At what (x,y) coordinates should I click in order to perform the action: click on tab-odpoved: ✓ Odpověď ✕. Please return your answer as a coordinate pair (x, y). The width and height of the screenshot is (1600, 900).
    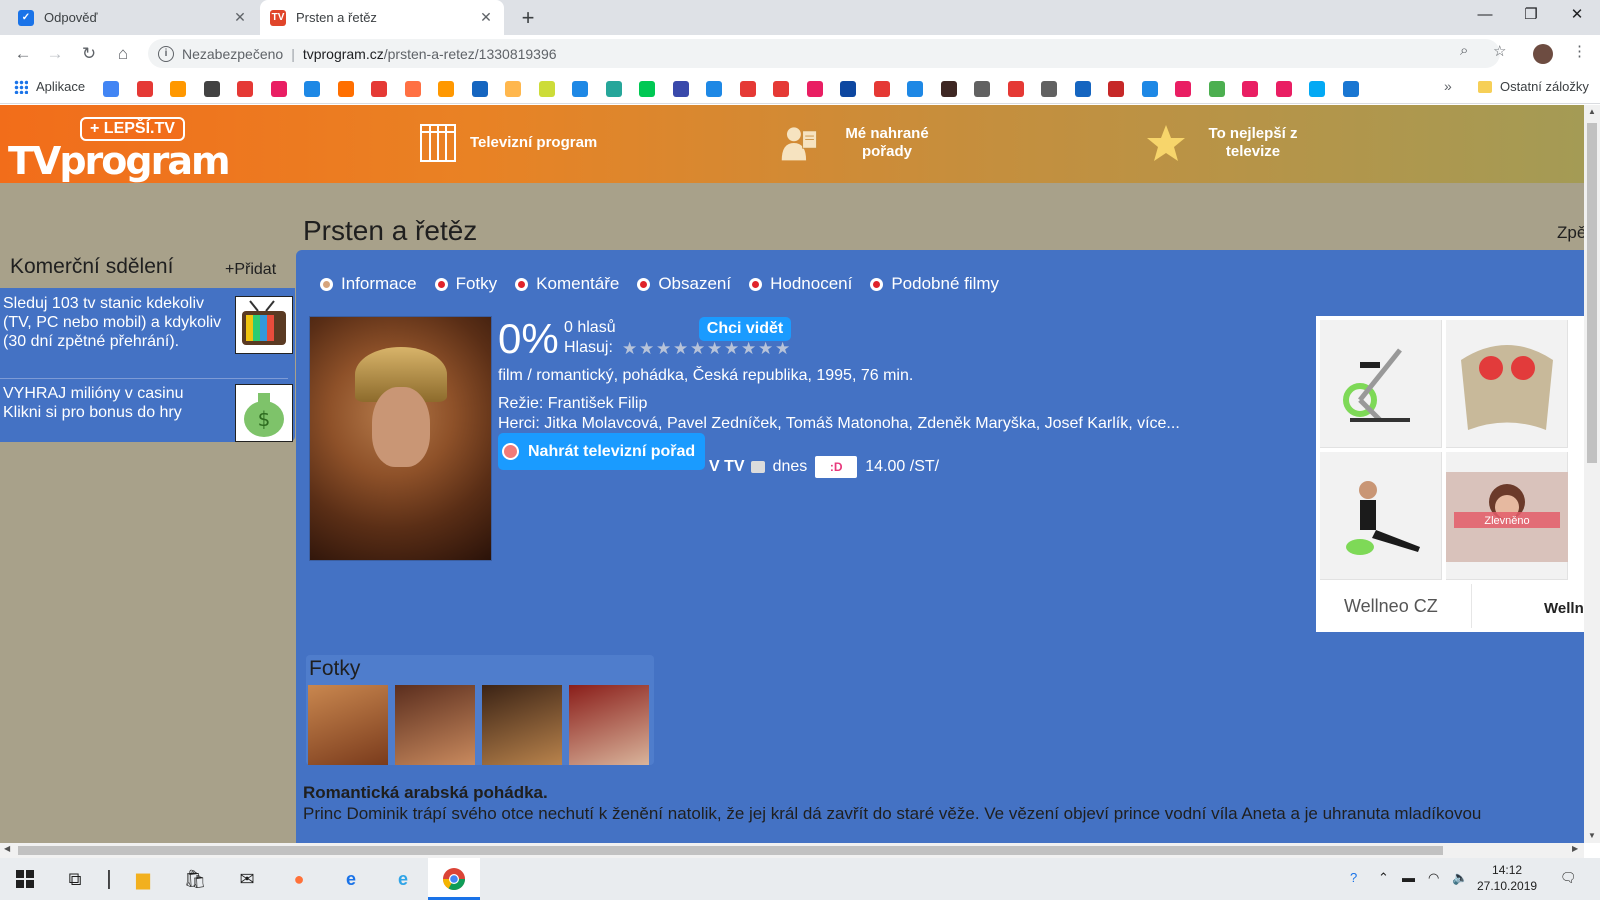
    Looking at the image, I should click on (133, 17).